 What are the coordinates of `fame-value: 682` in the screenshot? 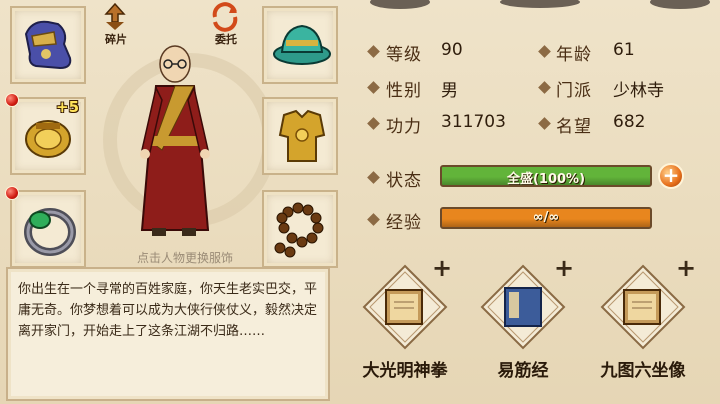 It's located at (629, 122).